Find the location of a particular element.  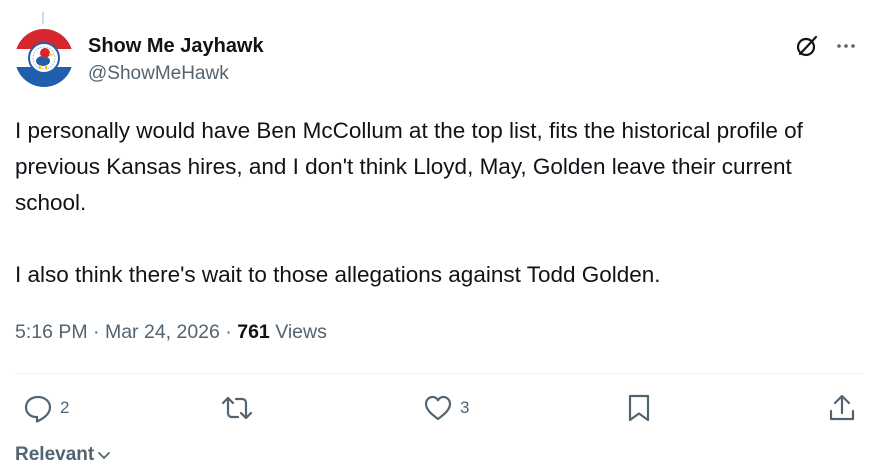

author-names: Show Me Jayhawk @ShowMeHawk is located at coordinates (176, 60).